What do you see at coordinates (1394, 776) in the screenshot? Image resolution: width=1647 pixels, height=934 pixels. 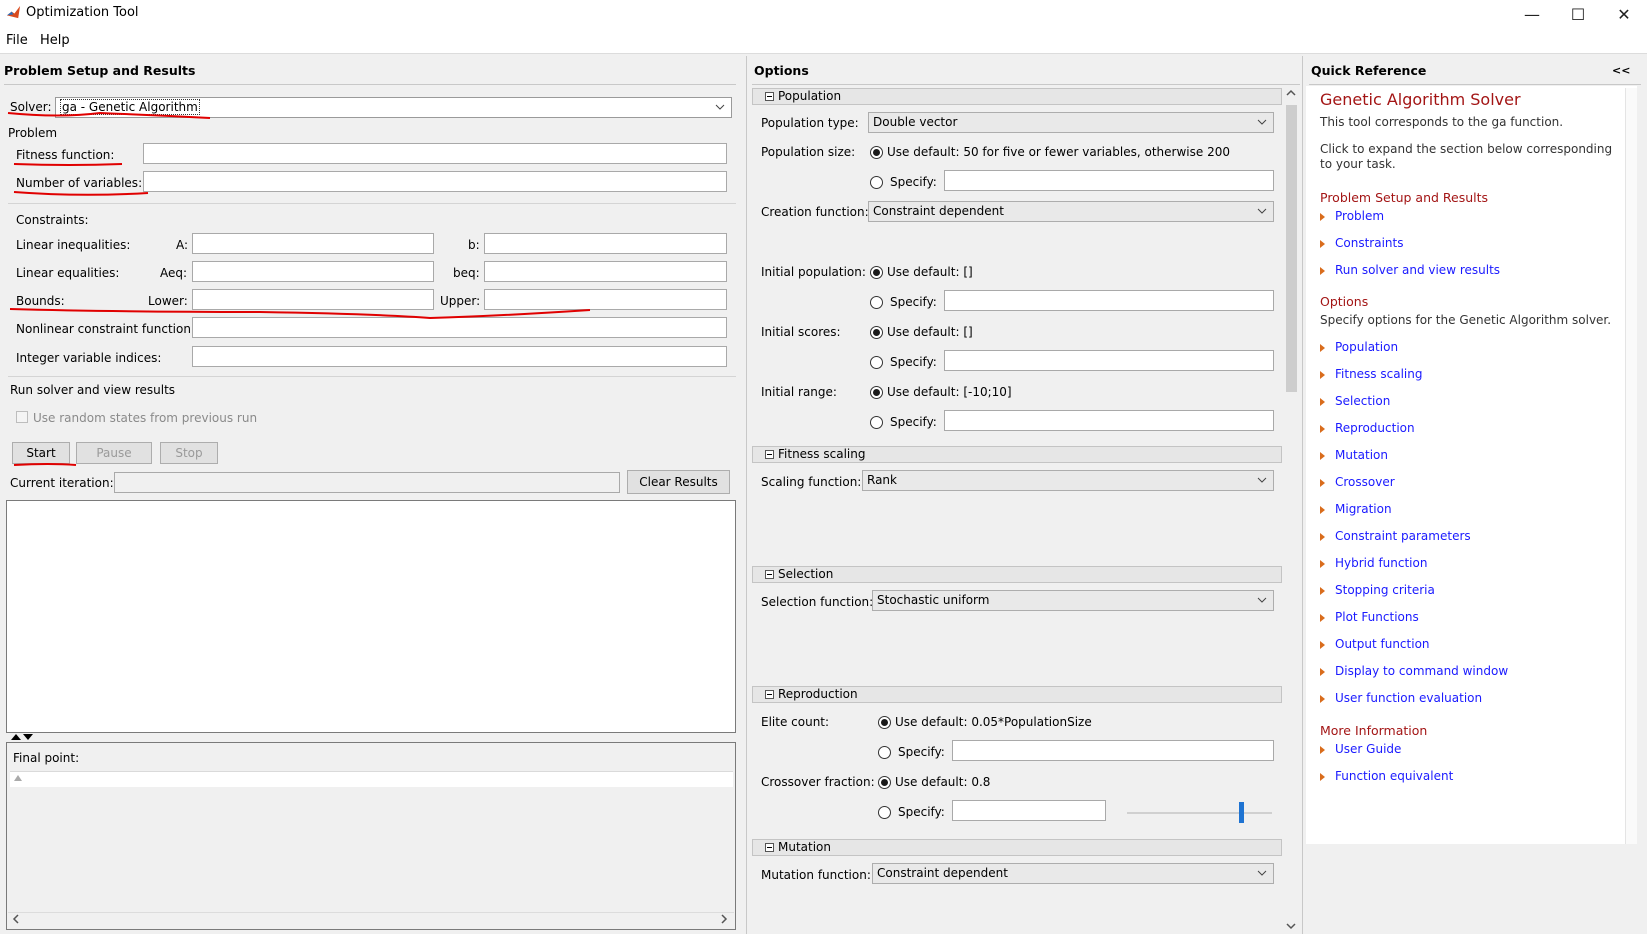 I see `qr-link: Function equivalent` at bounding box center [1394, 776].